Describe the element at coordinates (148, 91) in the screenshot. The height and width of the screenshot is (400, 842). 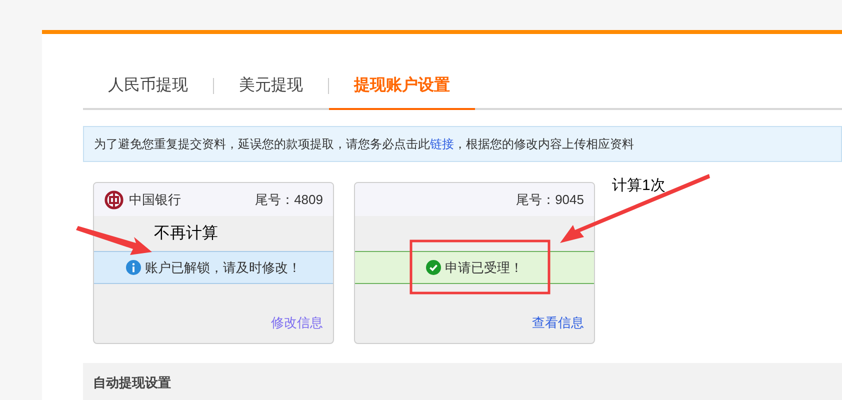
I see `tab: 人民币提现` at that location.